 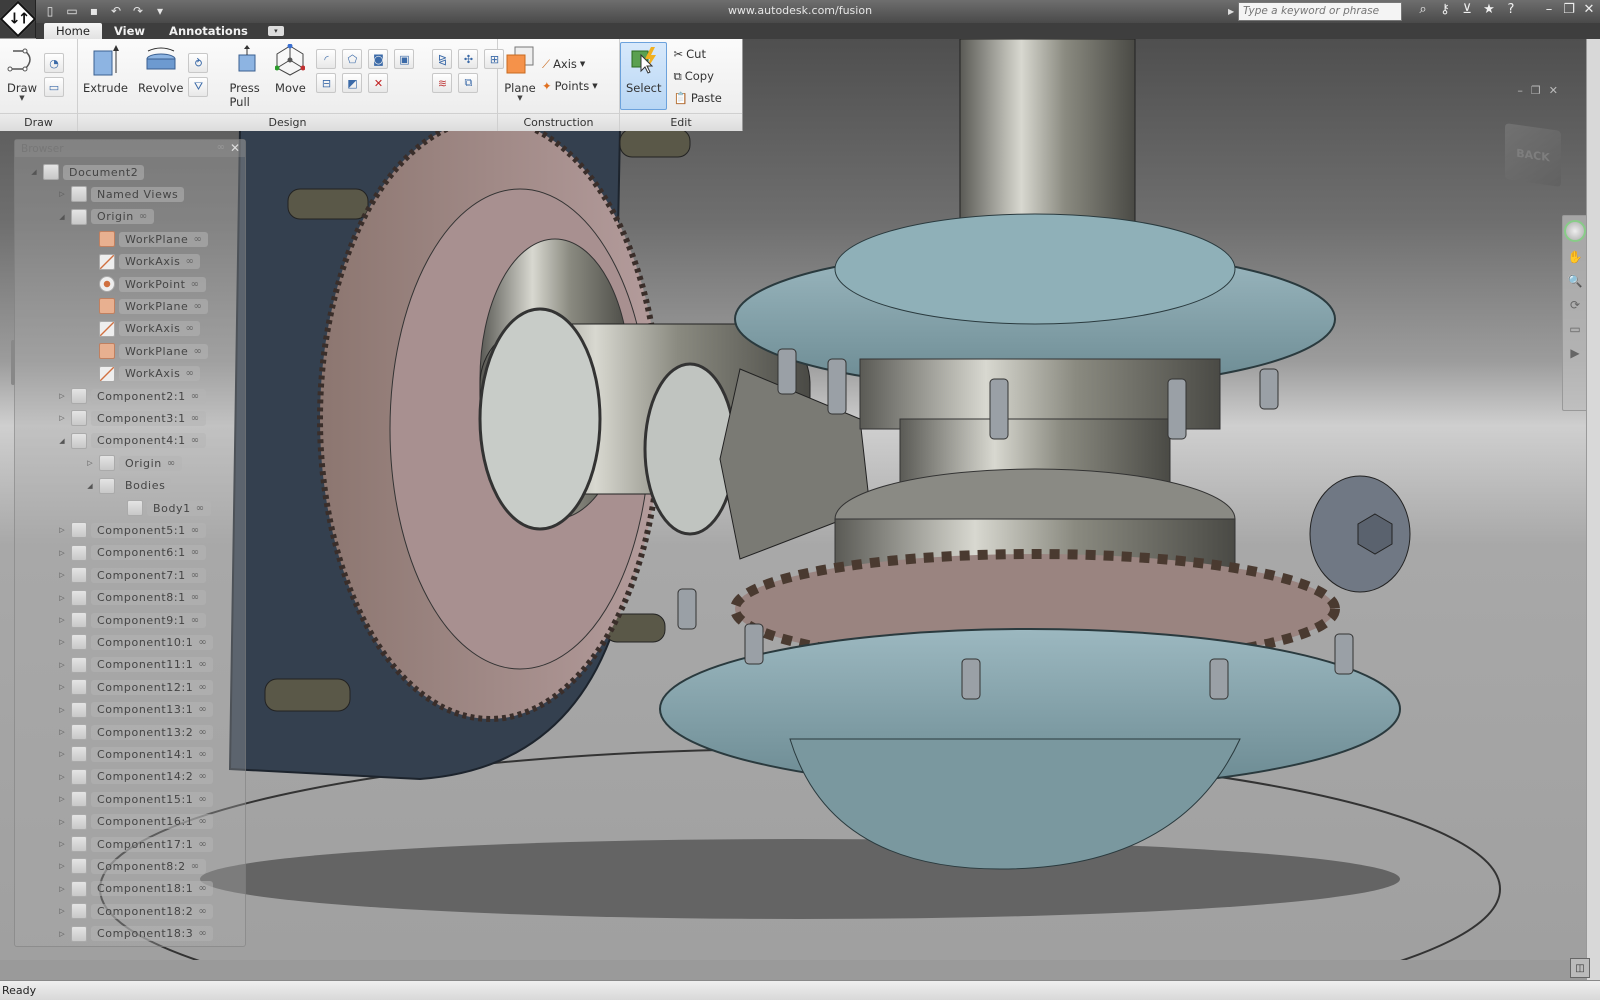 I want to click on tree-node: ▷ Component11:1 ∞, so click(x=135, y=665).